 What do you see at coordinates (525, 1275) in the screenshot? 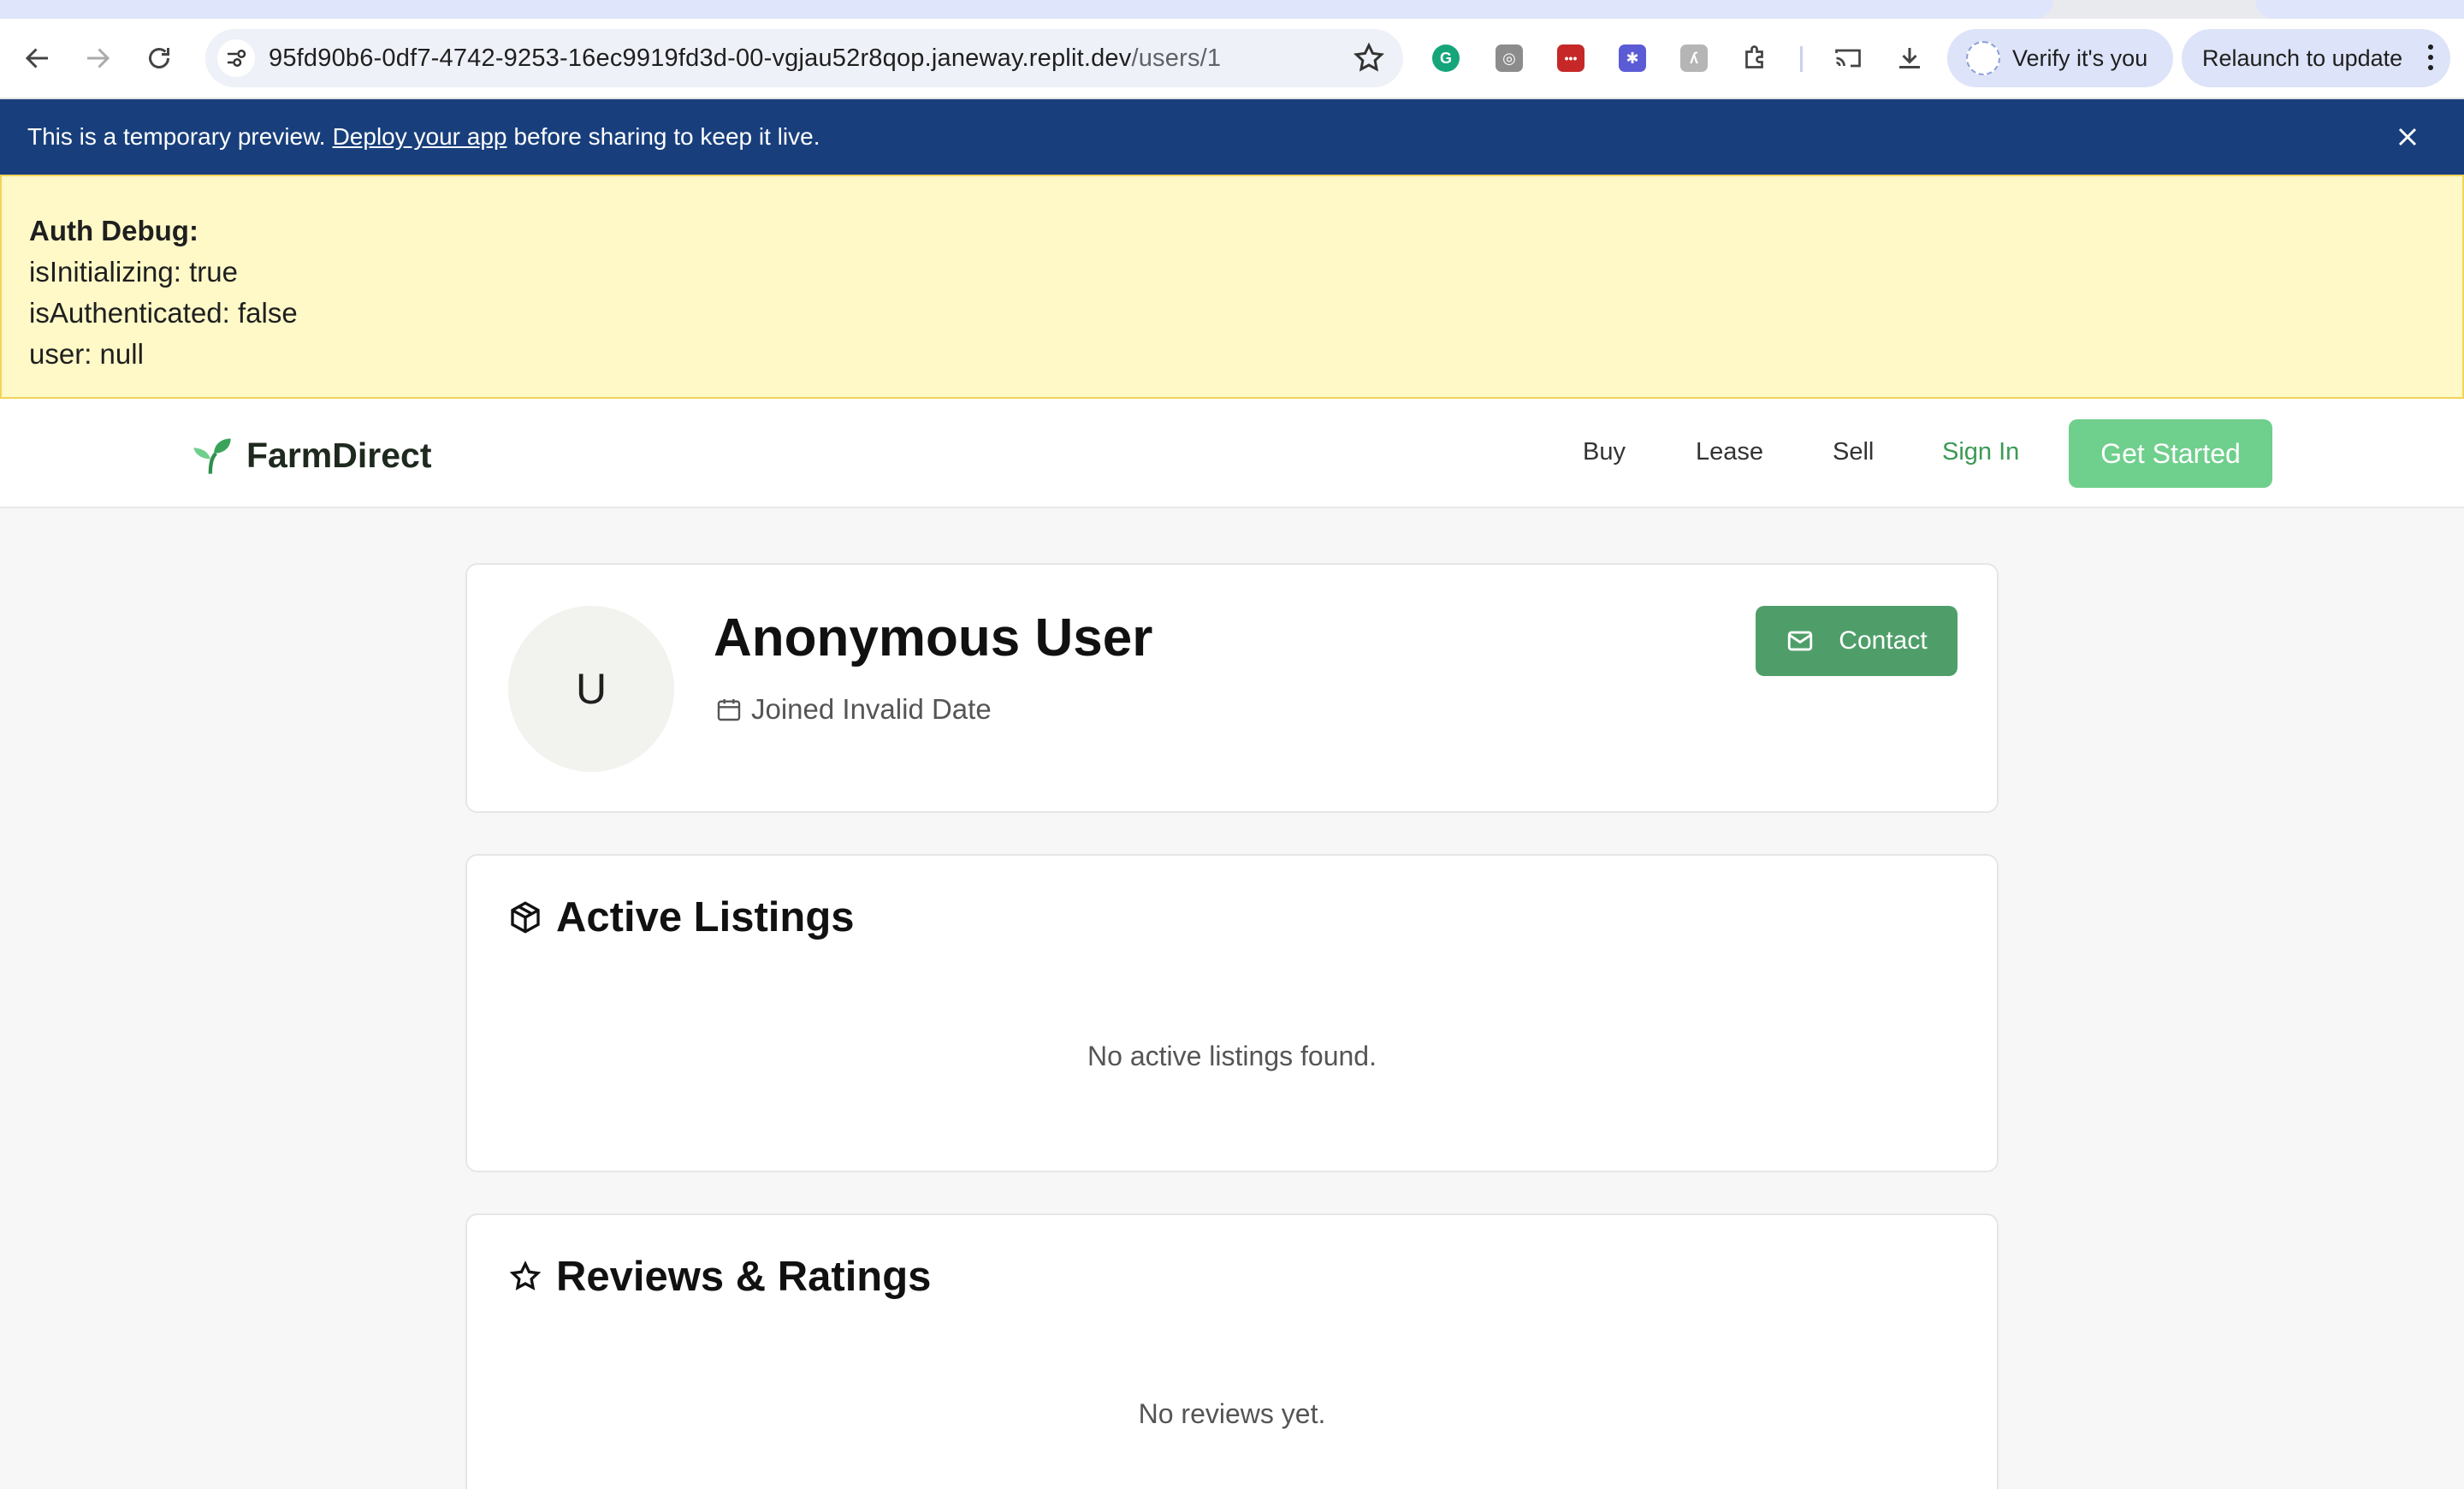
I see `star-icon` at bounding box center [525, 1275].